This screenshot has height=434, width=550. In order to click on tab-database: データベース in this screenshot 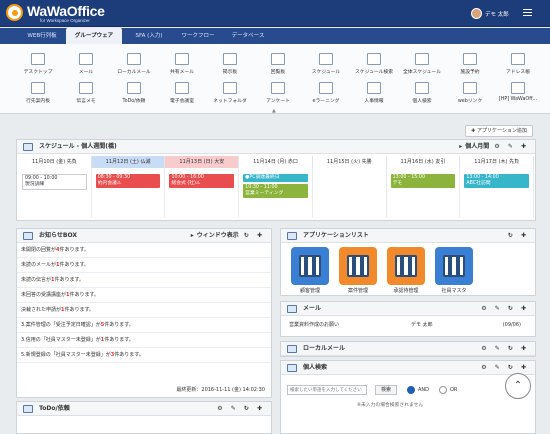, I will do `click(248, 36)`.